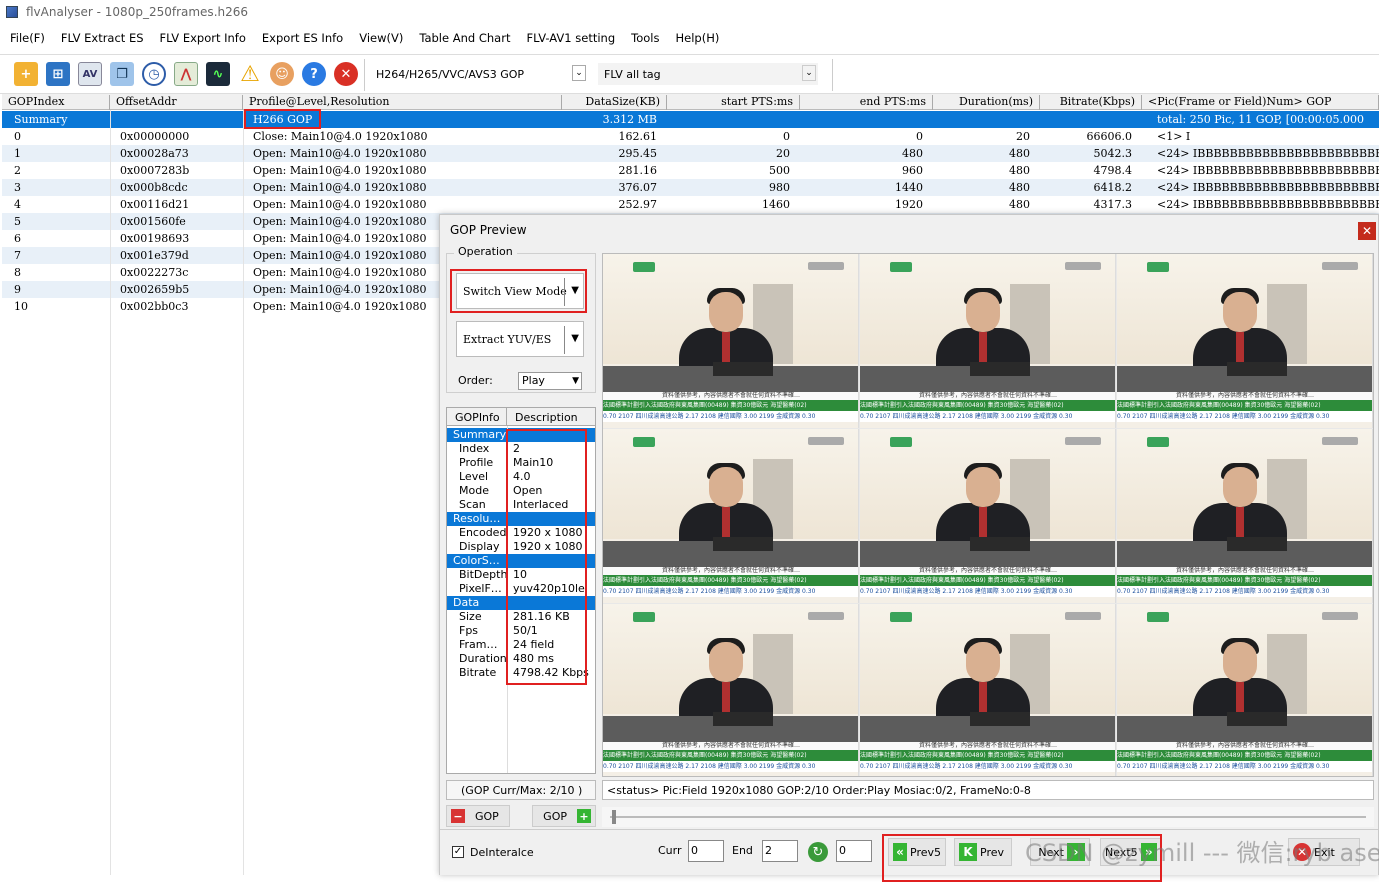 Image resolution: width=1379 pixels, height=882 pixels. Describe the element at coordinates (302, 38) in the screenshot. I see `menu-export-es-info: Export ES Info` at that location.